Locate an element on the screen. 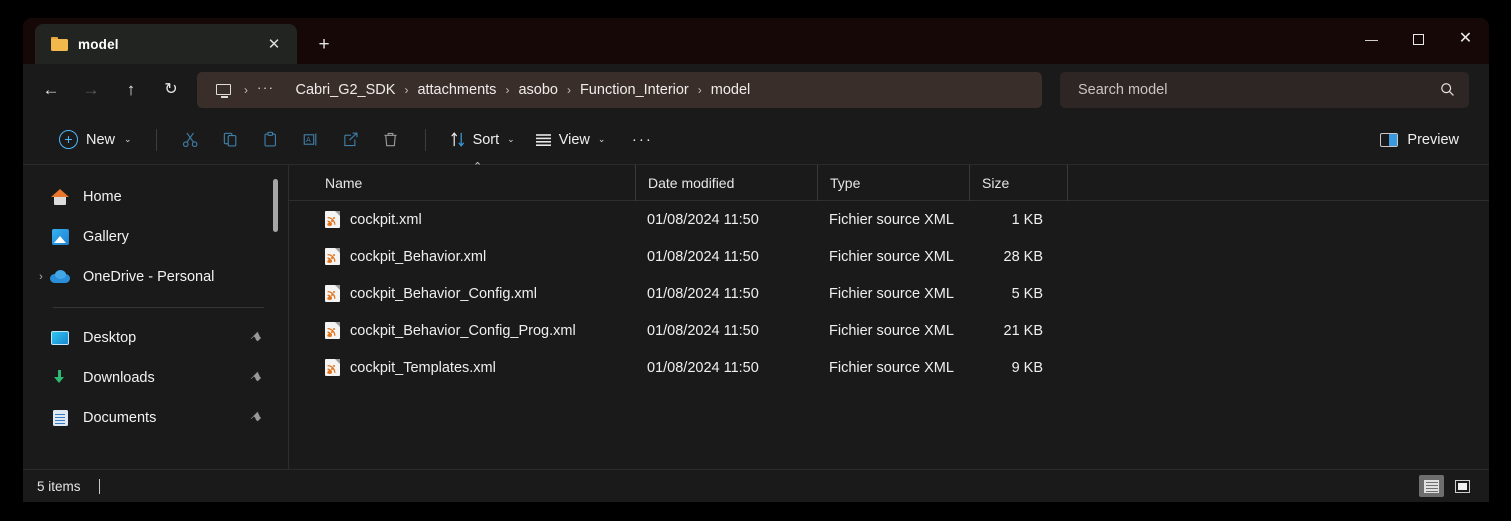 This screenshot has width=1511, height=521. breadcrumb-item-1: attachments is located at coordinates (456, 90).